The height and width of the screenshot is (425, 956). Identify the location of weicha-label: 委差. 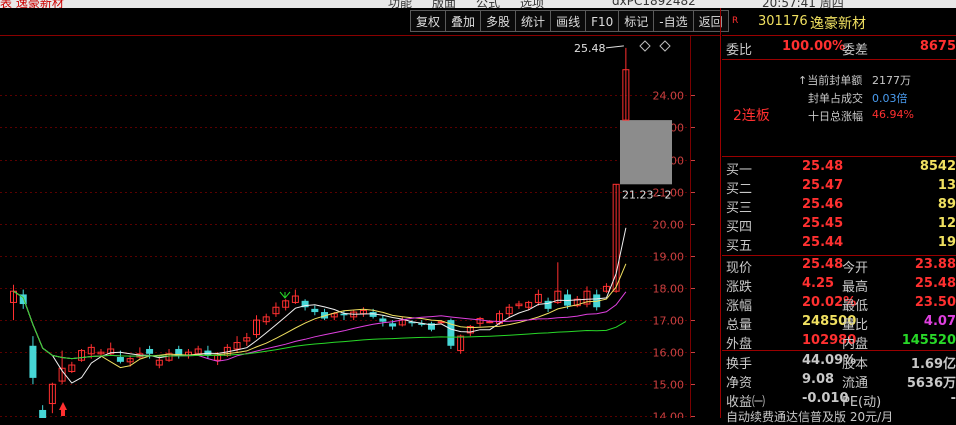
(855, 50).